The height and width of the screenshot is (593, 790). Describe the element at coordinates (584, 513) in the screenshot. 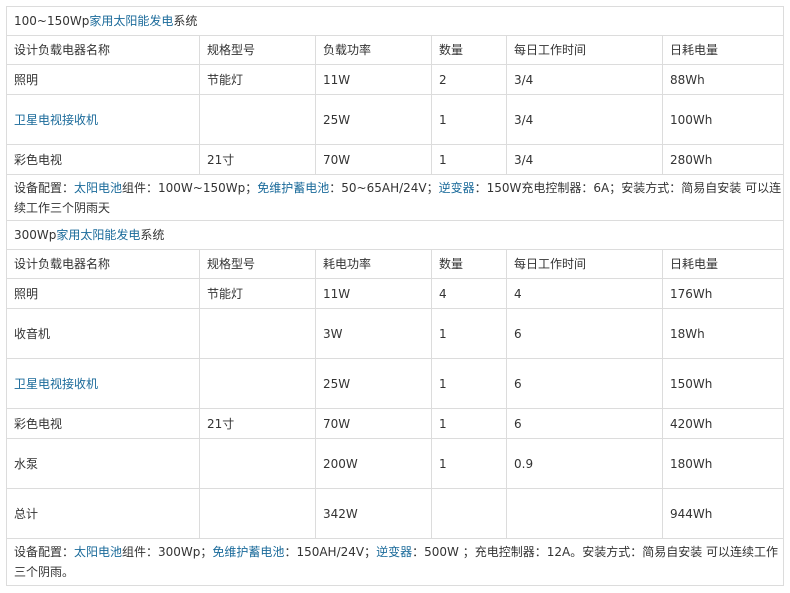

I see `daily-hours-cell` at that location.